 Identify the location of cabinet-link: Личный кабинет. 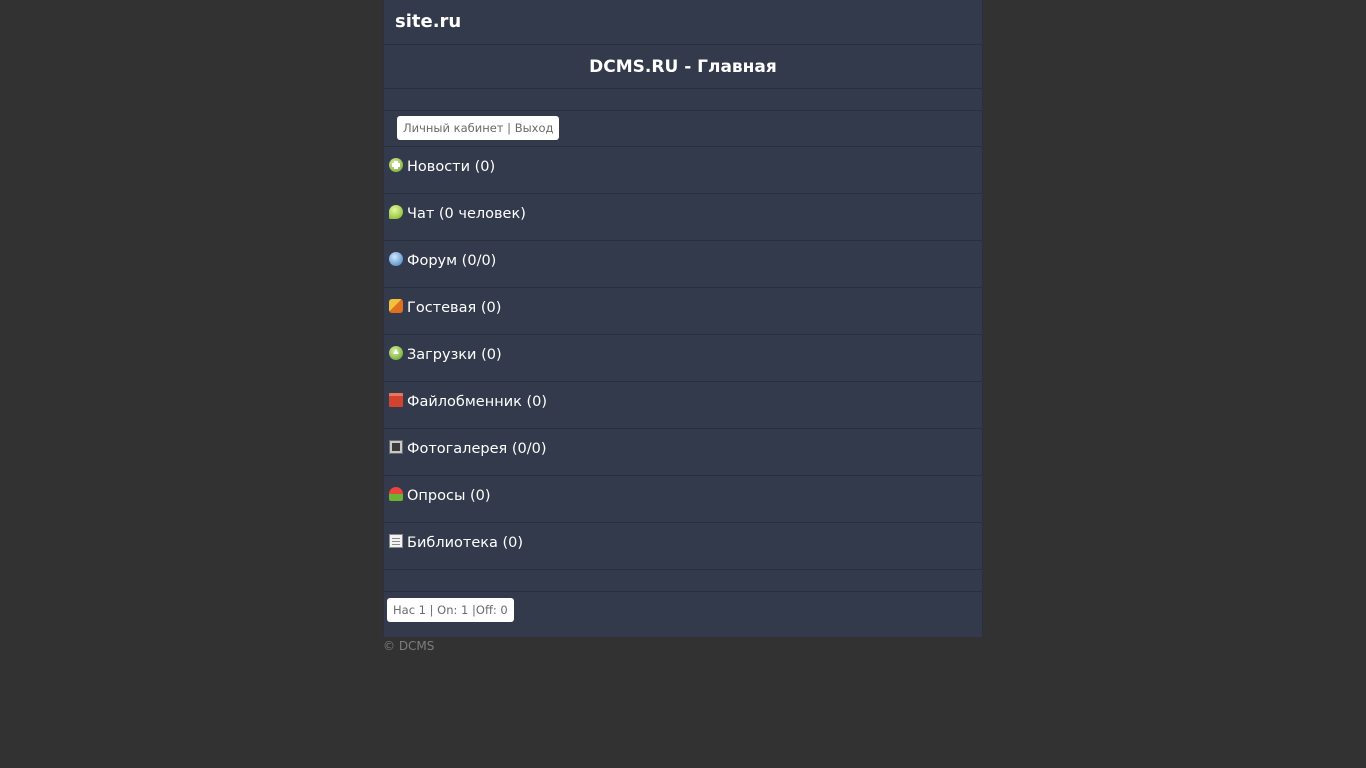
(453, 128).